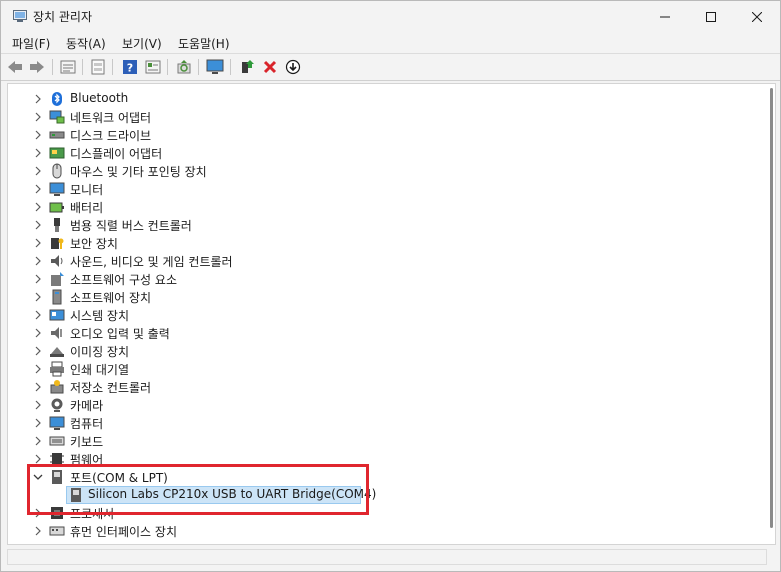 This screenshot has width=781, height=572. What do you see at coordinates (37, 67) in the screenshot?
I see `forward-button` at bounding box center [37, 67].